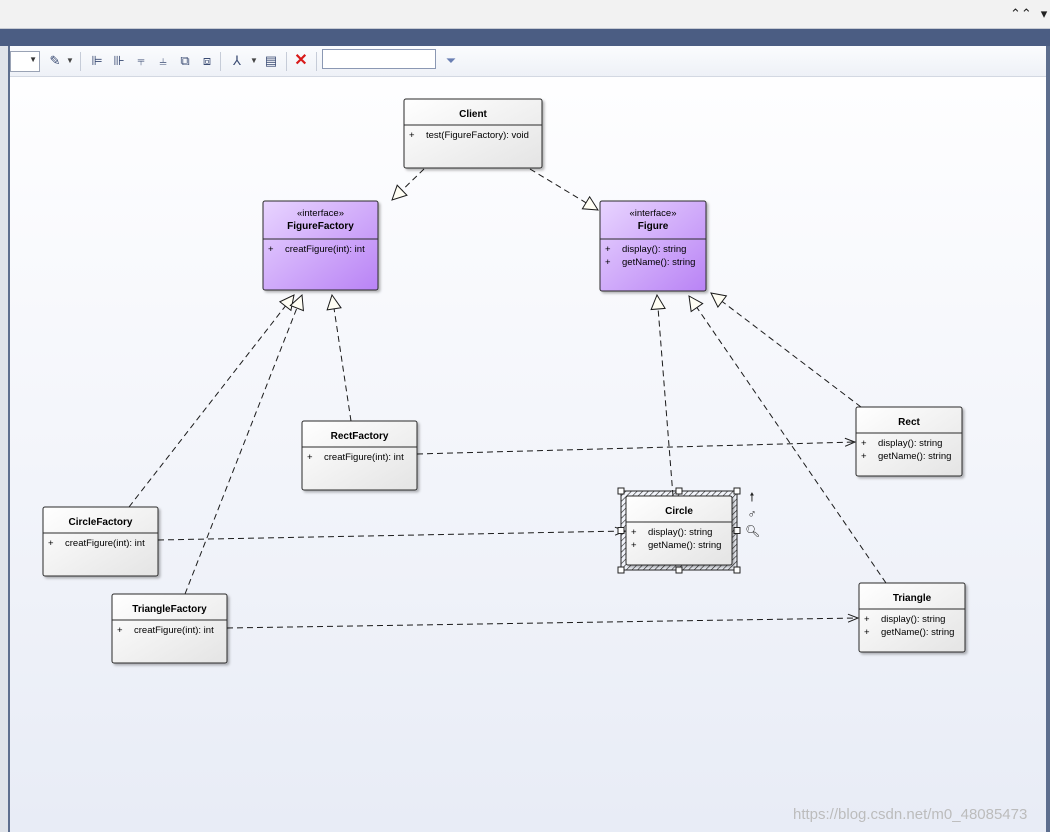  I want to click on relation-realization-rectfactory-figurefactory, so click(339, 357).